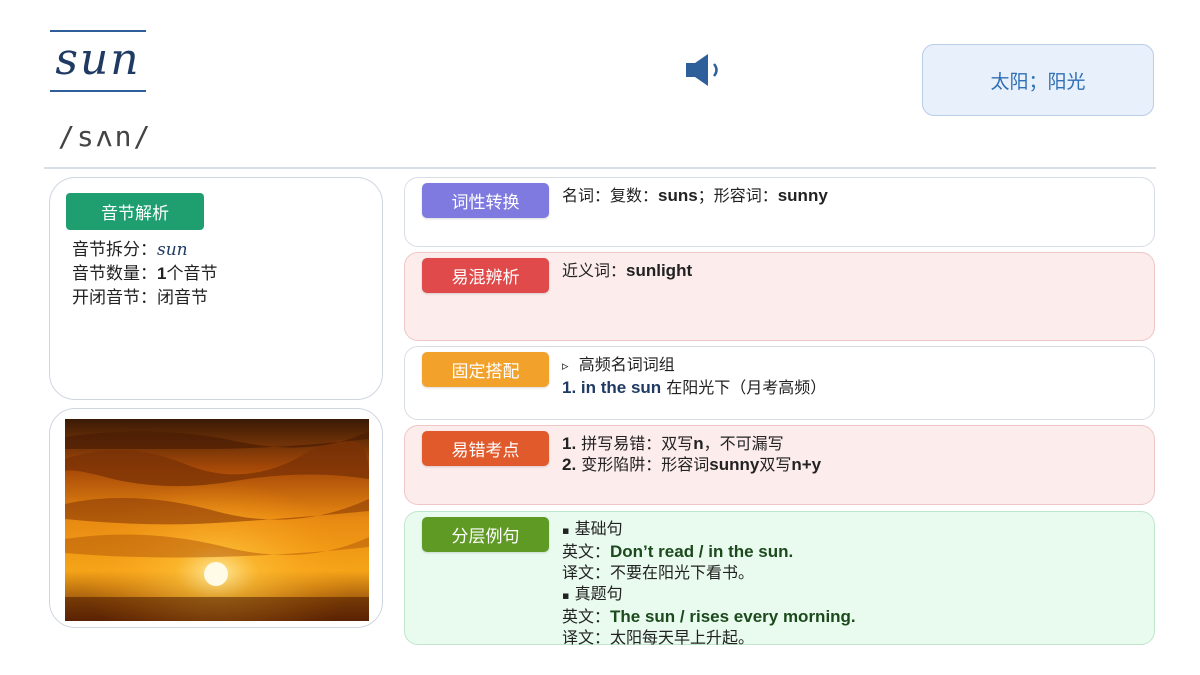 This screenshot has width=1200, height=675. Describe the element at coordinates (779, 212) in the screenshot. I see `pos-row: 词性转换 名词：复数：suns；形容词：sunny` at that location.